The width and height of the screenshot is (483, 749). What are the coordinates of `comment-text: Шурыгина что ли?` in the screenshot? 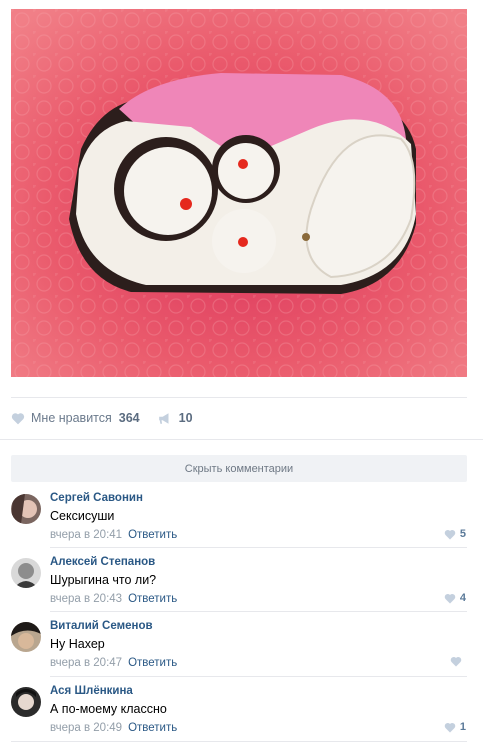 It's located at (103, 580).